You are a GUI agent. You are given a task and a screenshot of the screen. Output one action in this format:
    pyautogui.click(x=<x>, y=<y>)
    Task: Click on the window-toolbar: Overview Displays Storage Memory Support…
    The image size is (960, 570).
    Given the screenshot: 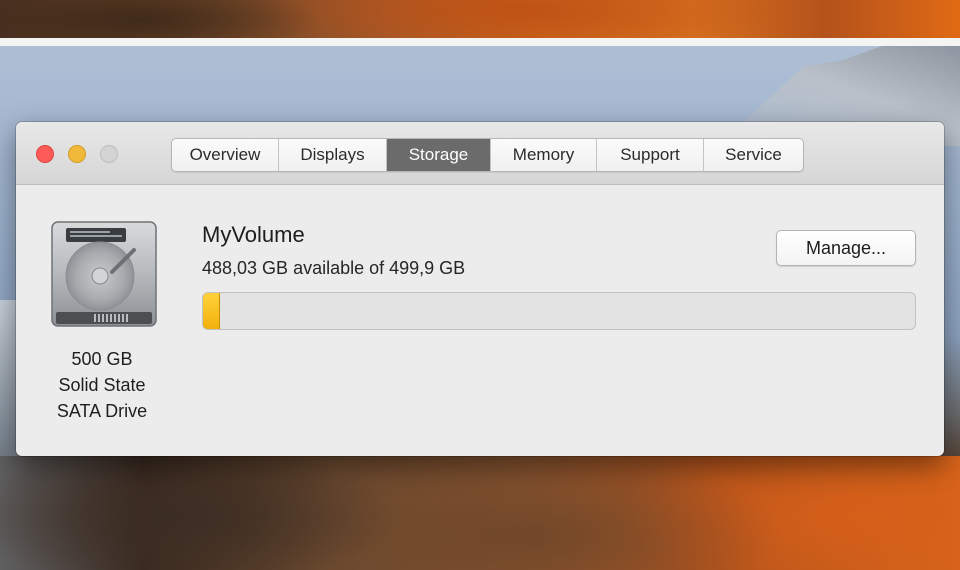 What is the action you would take?
    pyautogui.click(x=480, y=153)
    